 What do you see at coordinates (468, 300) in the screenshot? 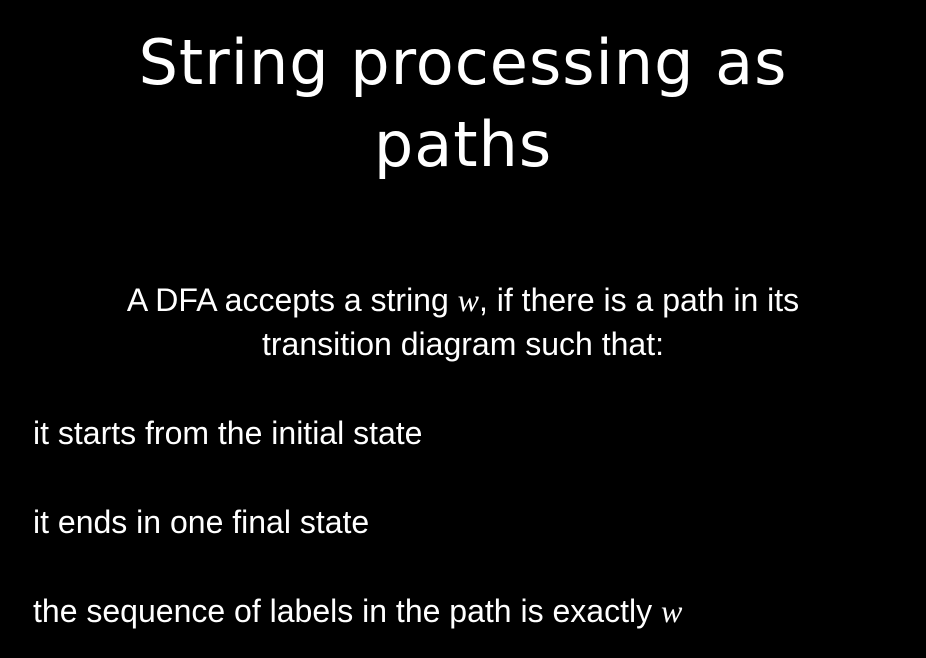
I see `intro-variable-w: w` at bounding box center [468, 300].